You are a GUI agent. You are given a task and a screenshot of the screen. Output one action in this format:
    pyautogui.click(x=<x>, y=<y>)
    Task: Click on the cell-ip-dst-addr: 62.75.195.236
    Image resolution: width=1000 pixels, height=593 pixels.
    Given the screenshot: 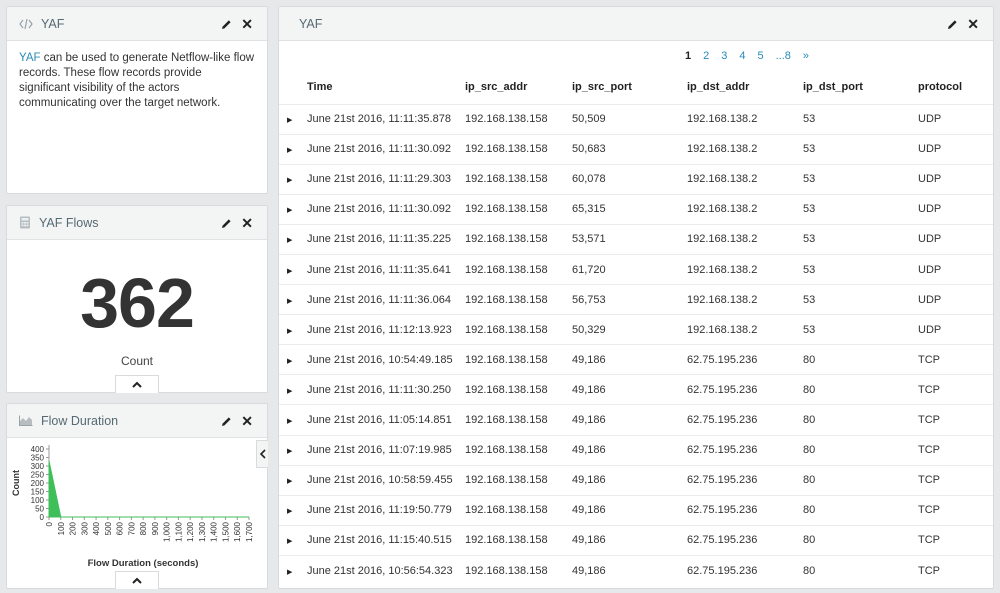 What is the action you would take?
    pyautogui.click(x=745, y=389)
    